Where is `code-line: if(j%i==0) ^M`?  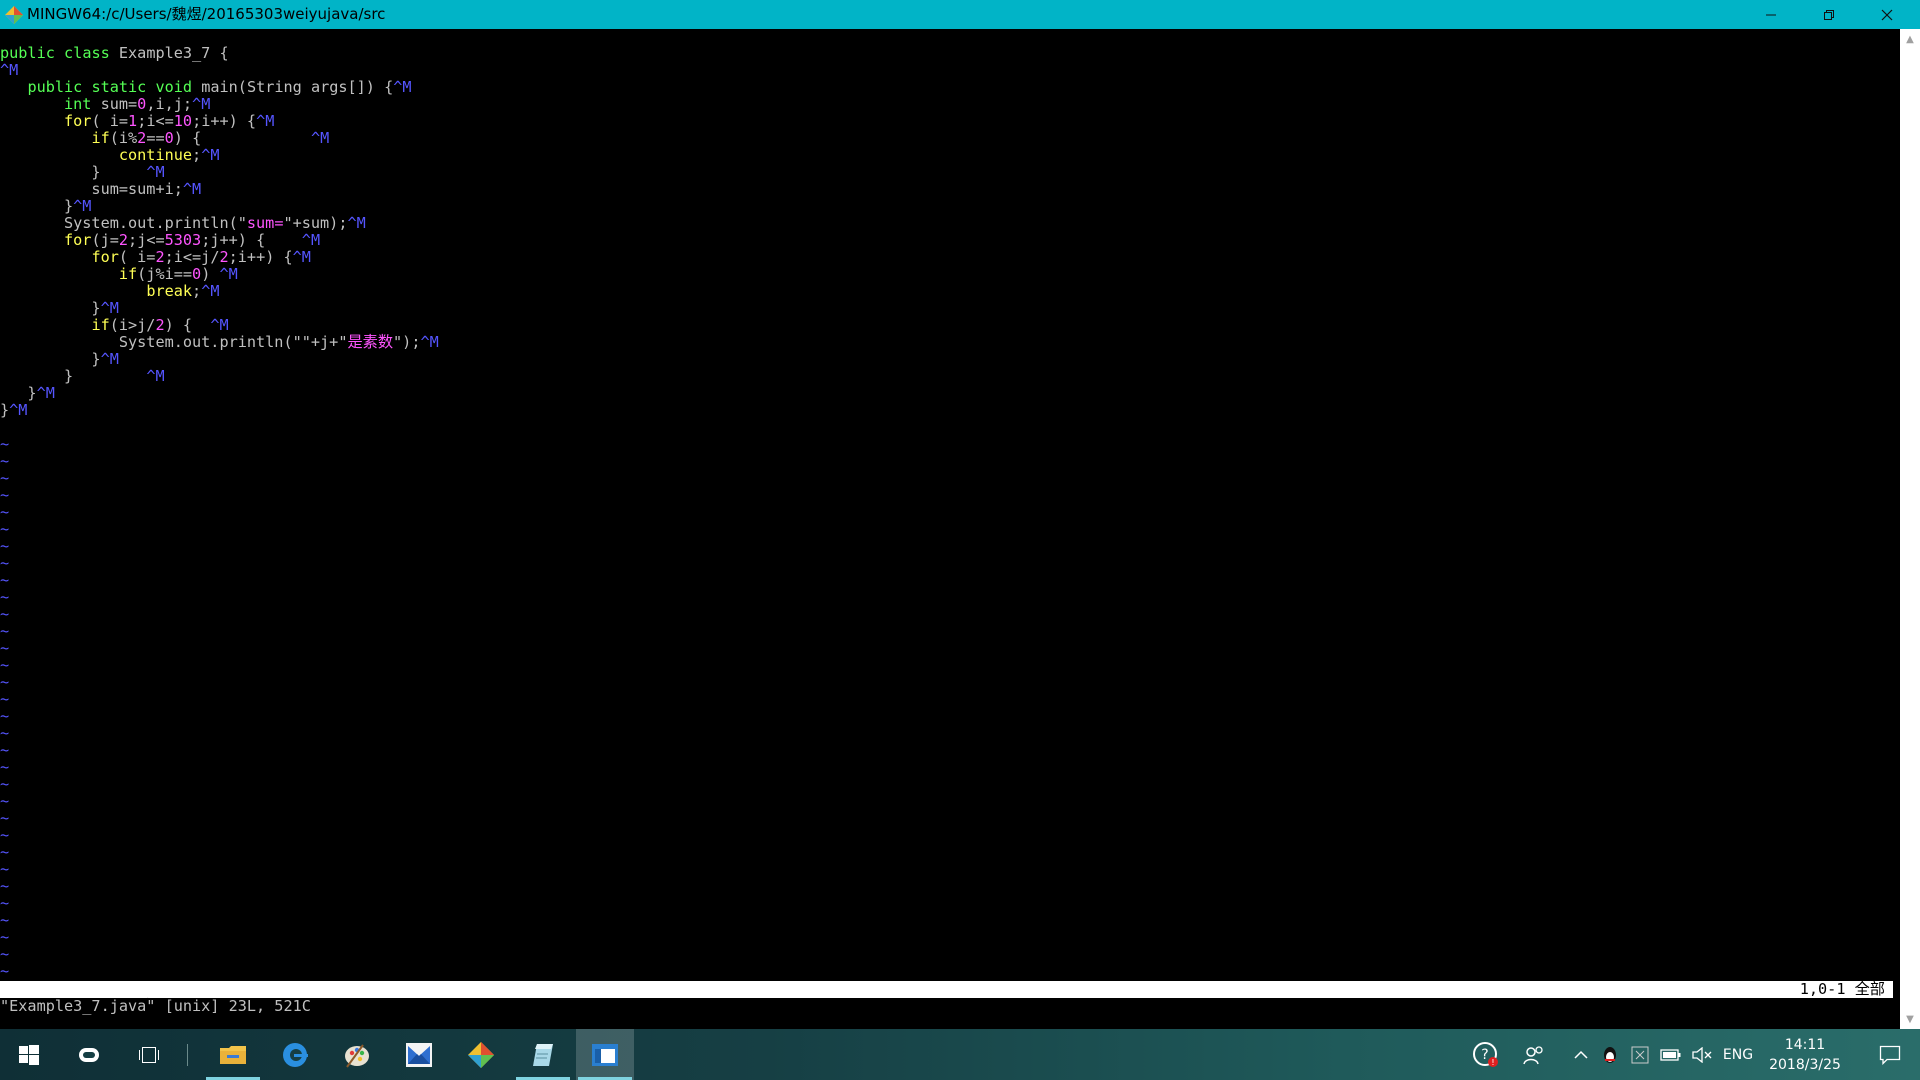 code-line: if(j%i==0) ^M is located at coordinates (178, 274).